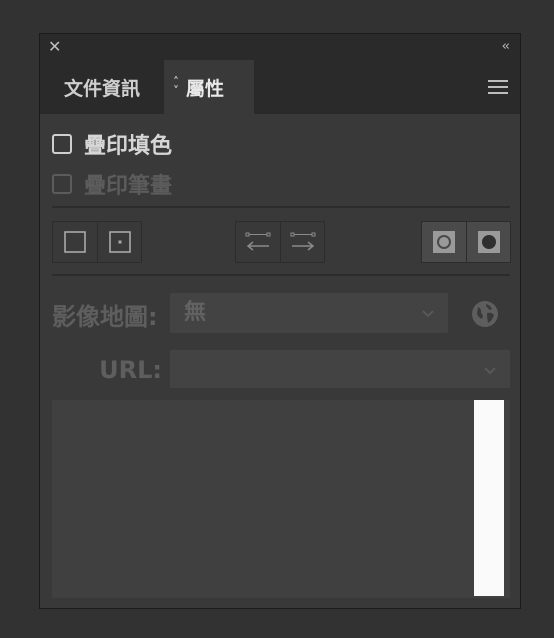 Image resolution: width=554 pixels, height=638 pixels. What do you see at coordinates (489, 498) in the screenshot?
I see `textarea-scrollbar` at bounding box center [489, 498].